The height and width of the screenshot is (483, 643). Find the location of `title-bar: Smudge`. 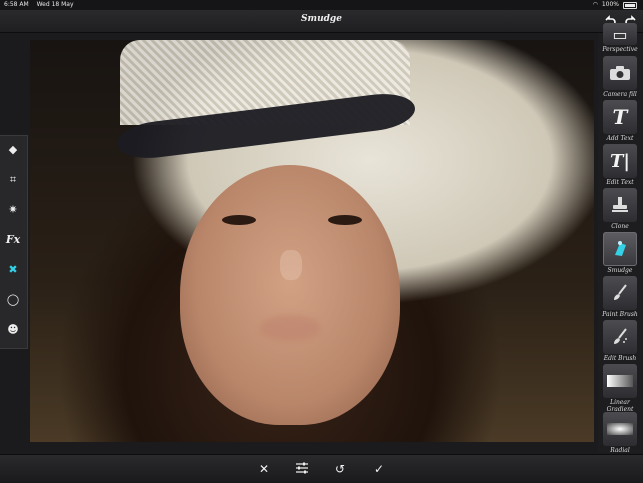

title-bar: Smudge is located at coordinates (321, 21).